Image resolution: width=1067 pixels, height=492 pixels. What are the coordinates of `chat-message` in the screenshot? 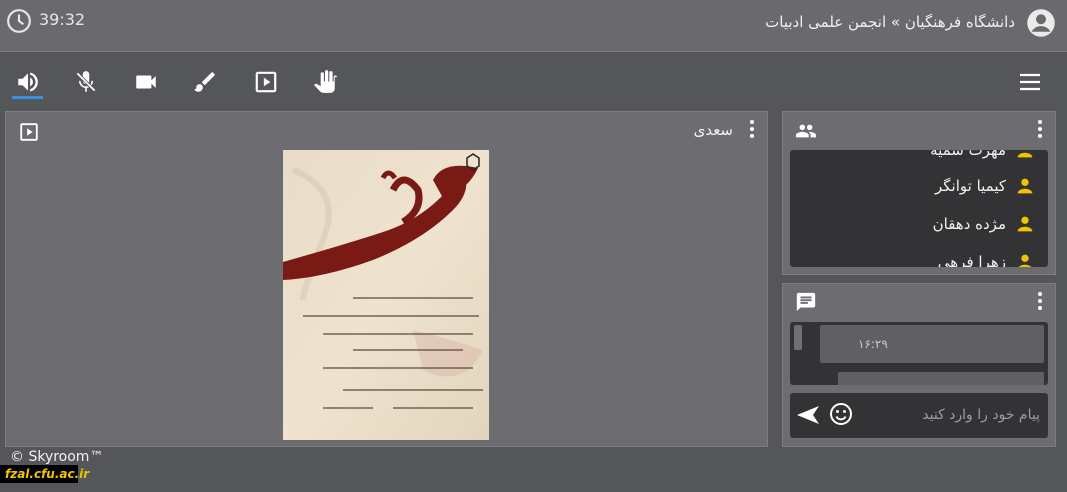 It's located at (941, 378).